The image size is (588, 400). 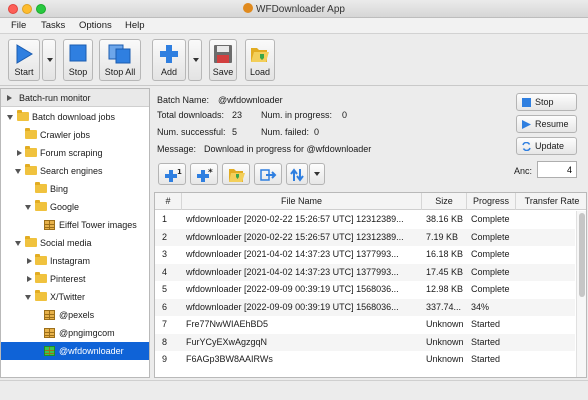 I want to click on tree-item-google: Google, so click(x=75, y=207).